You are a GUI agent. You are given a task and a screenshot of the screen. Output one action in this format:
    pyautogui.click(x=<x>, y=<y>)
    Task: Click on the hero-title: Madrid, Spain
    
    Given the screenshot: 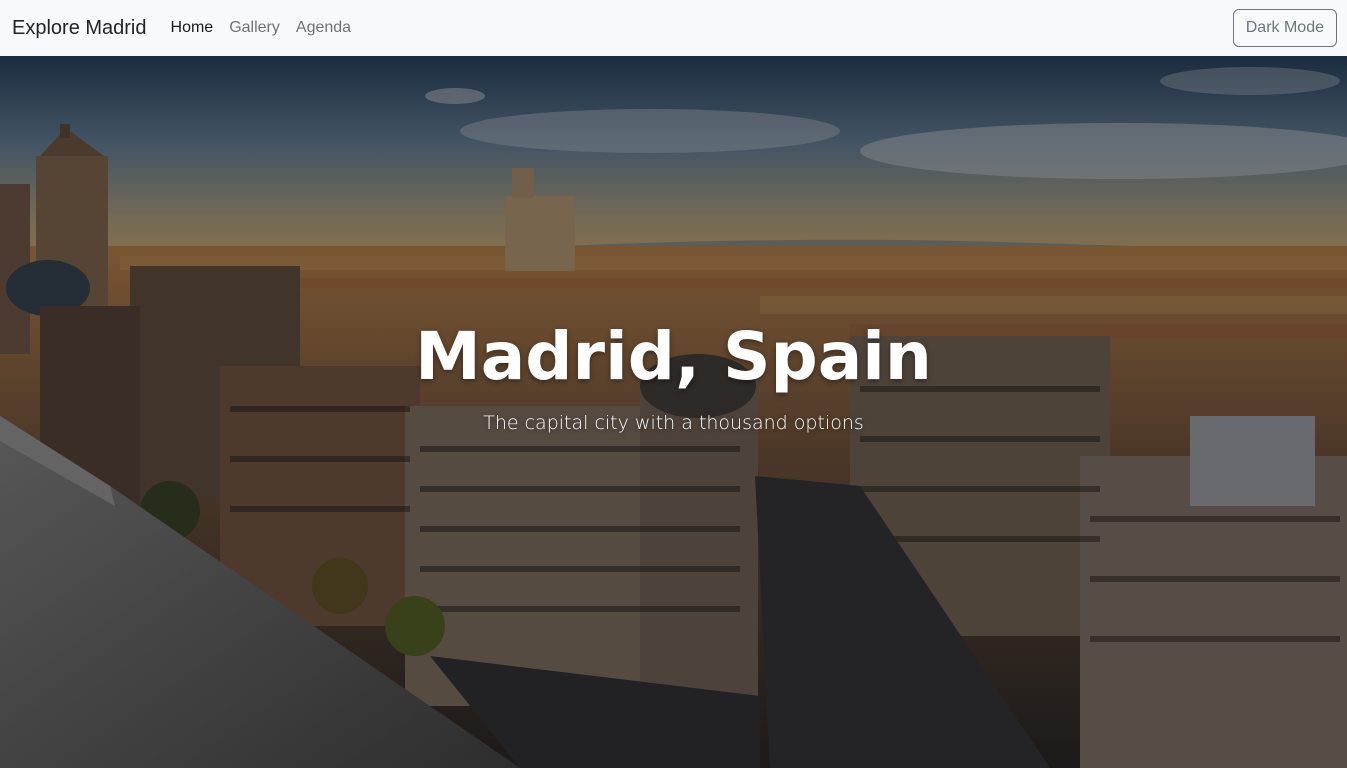 What is the action you would take?
    pyautogui.click(x=673, y=356)
    